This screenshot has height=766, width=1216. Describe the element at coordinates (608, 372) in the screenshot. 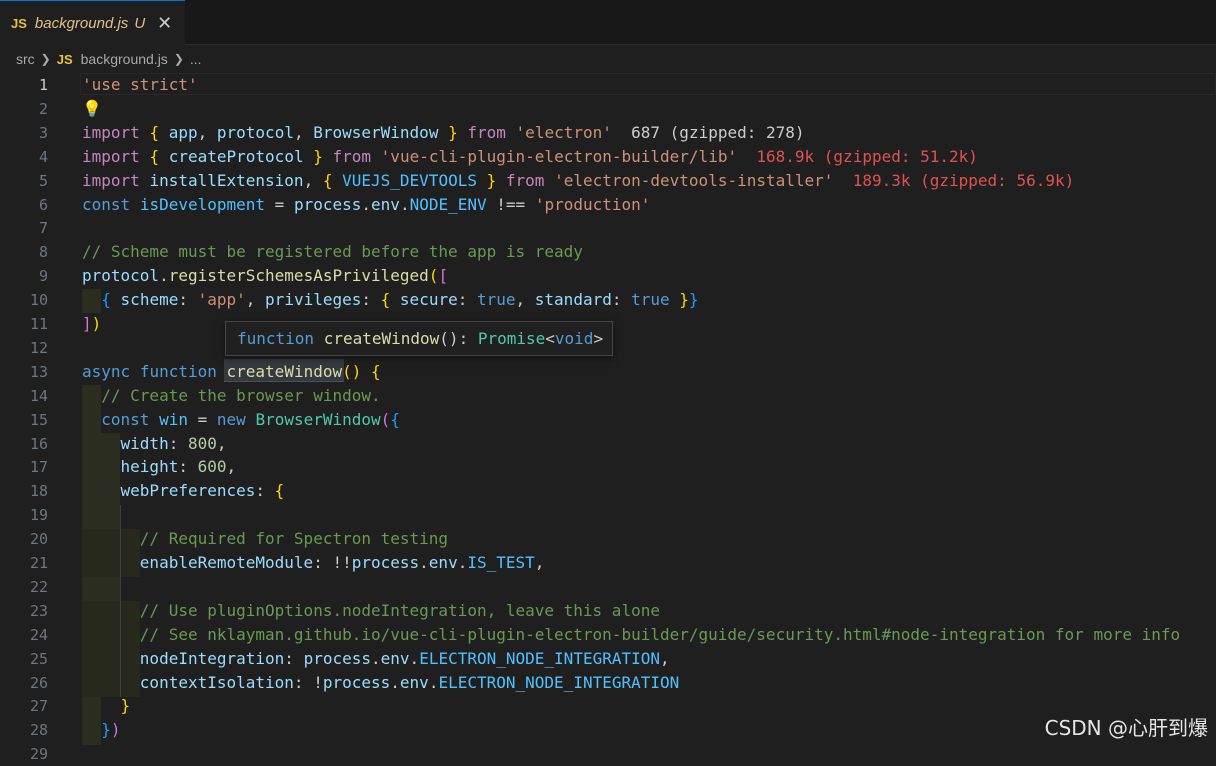

I see `code-line: 13 async function createWindow() {` at that location.